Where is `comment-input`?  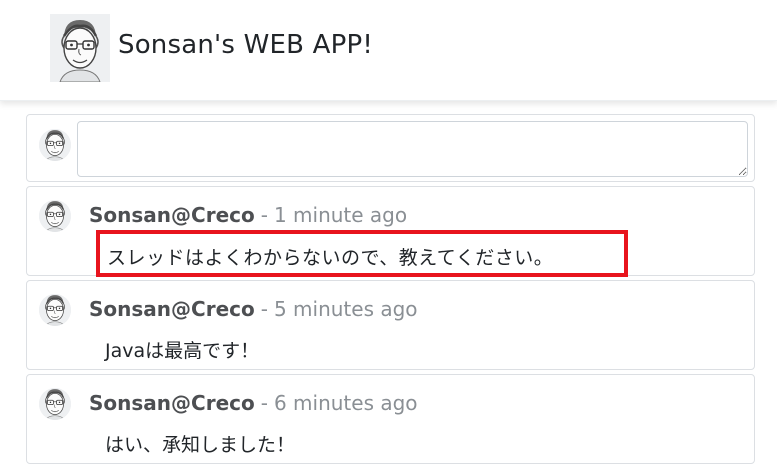
comment-input is located at coordinates (412, 149).